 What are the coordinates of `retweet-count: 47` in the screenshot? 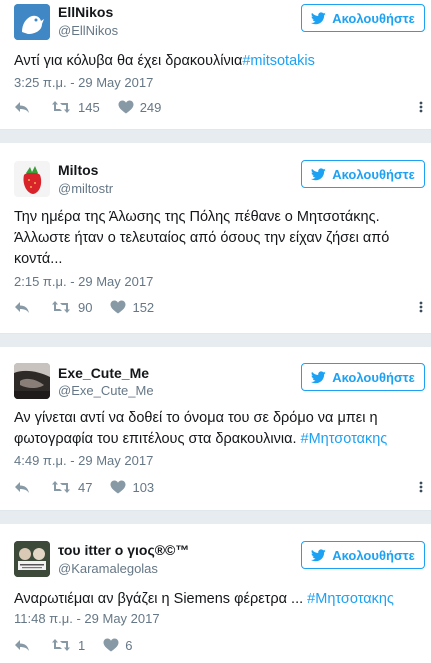 It's located at (85, 487).